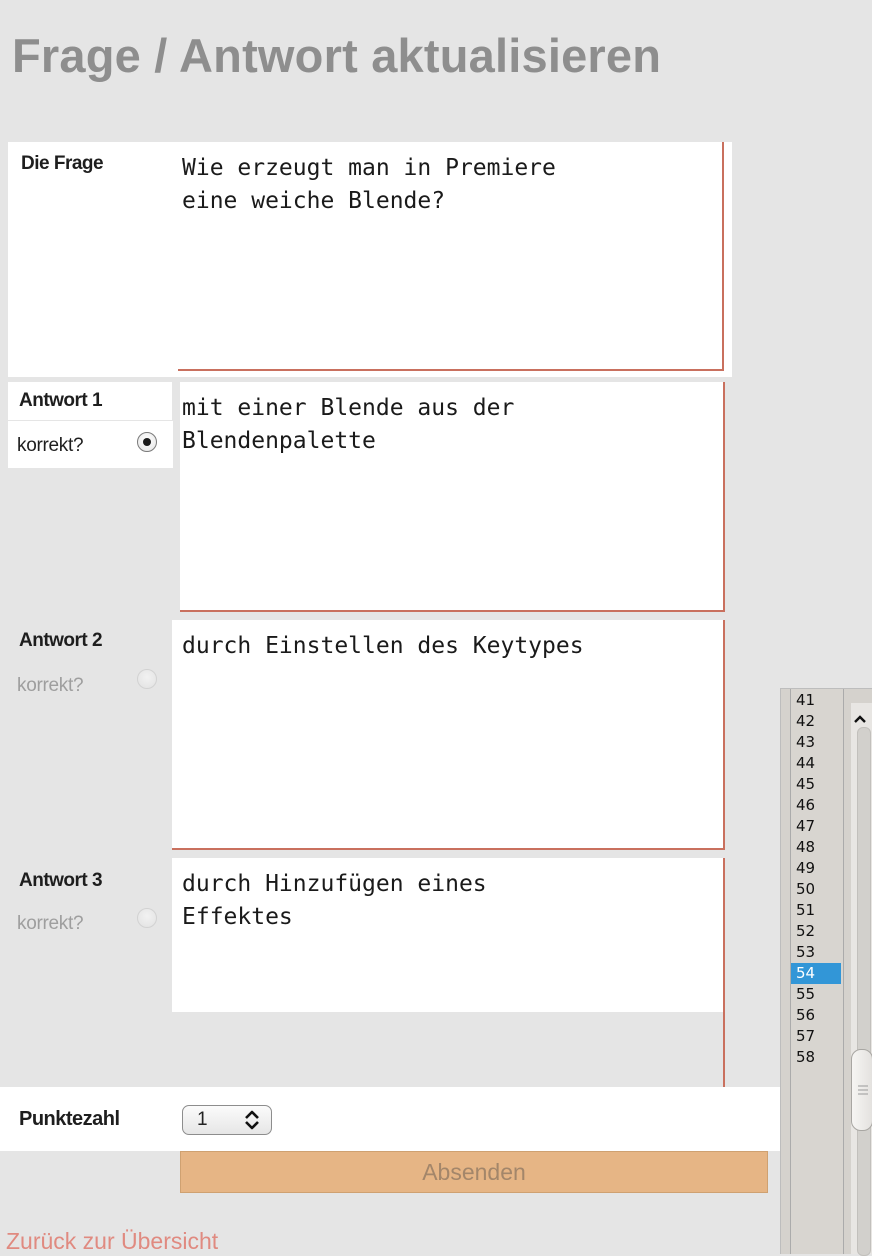 The height and width of the screenshot is (1256, 872). What do you see at coordinates (860, 719) in the screenshot?
I see `chevron-up-icon` at bounding box center [860, 719].